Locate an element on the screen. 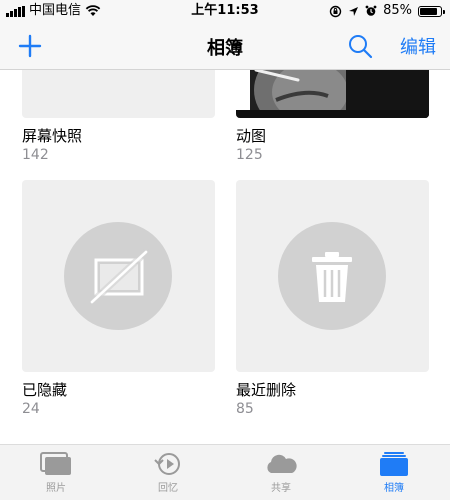 The height and width of the screenshot is (501, 450). page-title: 相簿 is located at coordinates (225, 48).